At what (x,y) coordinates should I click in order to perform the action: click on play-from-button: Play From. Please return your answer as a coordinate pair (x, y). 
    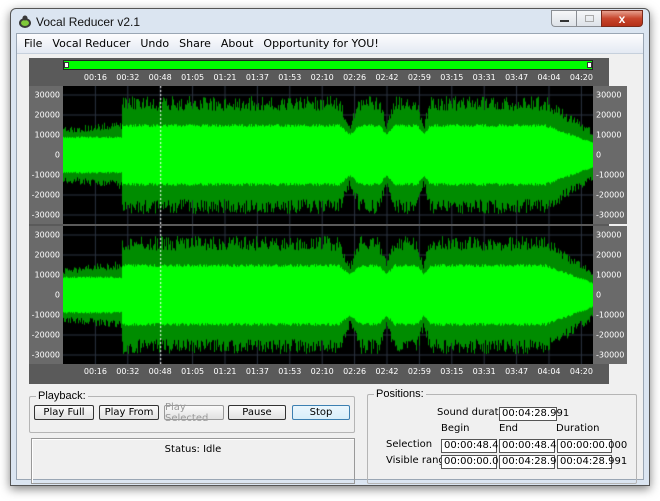
    Looking at the image, I should click on (129, 412).